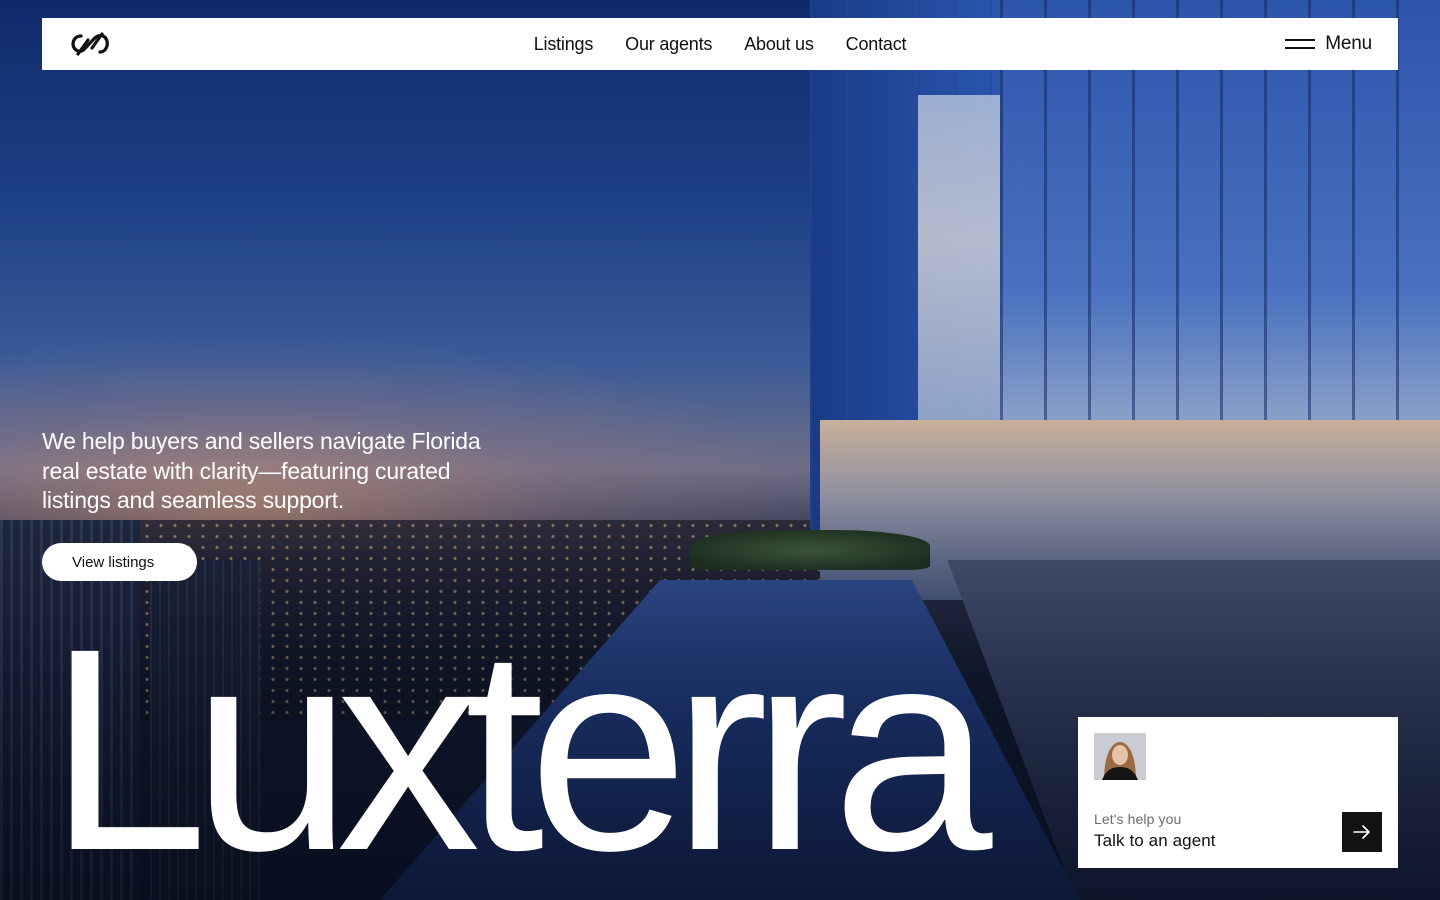 This screenshot has width=1440, height=900. I want to click on agent-card-title: Talk to an agent, so click(1155, 840).